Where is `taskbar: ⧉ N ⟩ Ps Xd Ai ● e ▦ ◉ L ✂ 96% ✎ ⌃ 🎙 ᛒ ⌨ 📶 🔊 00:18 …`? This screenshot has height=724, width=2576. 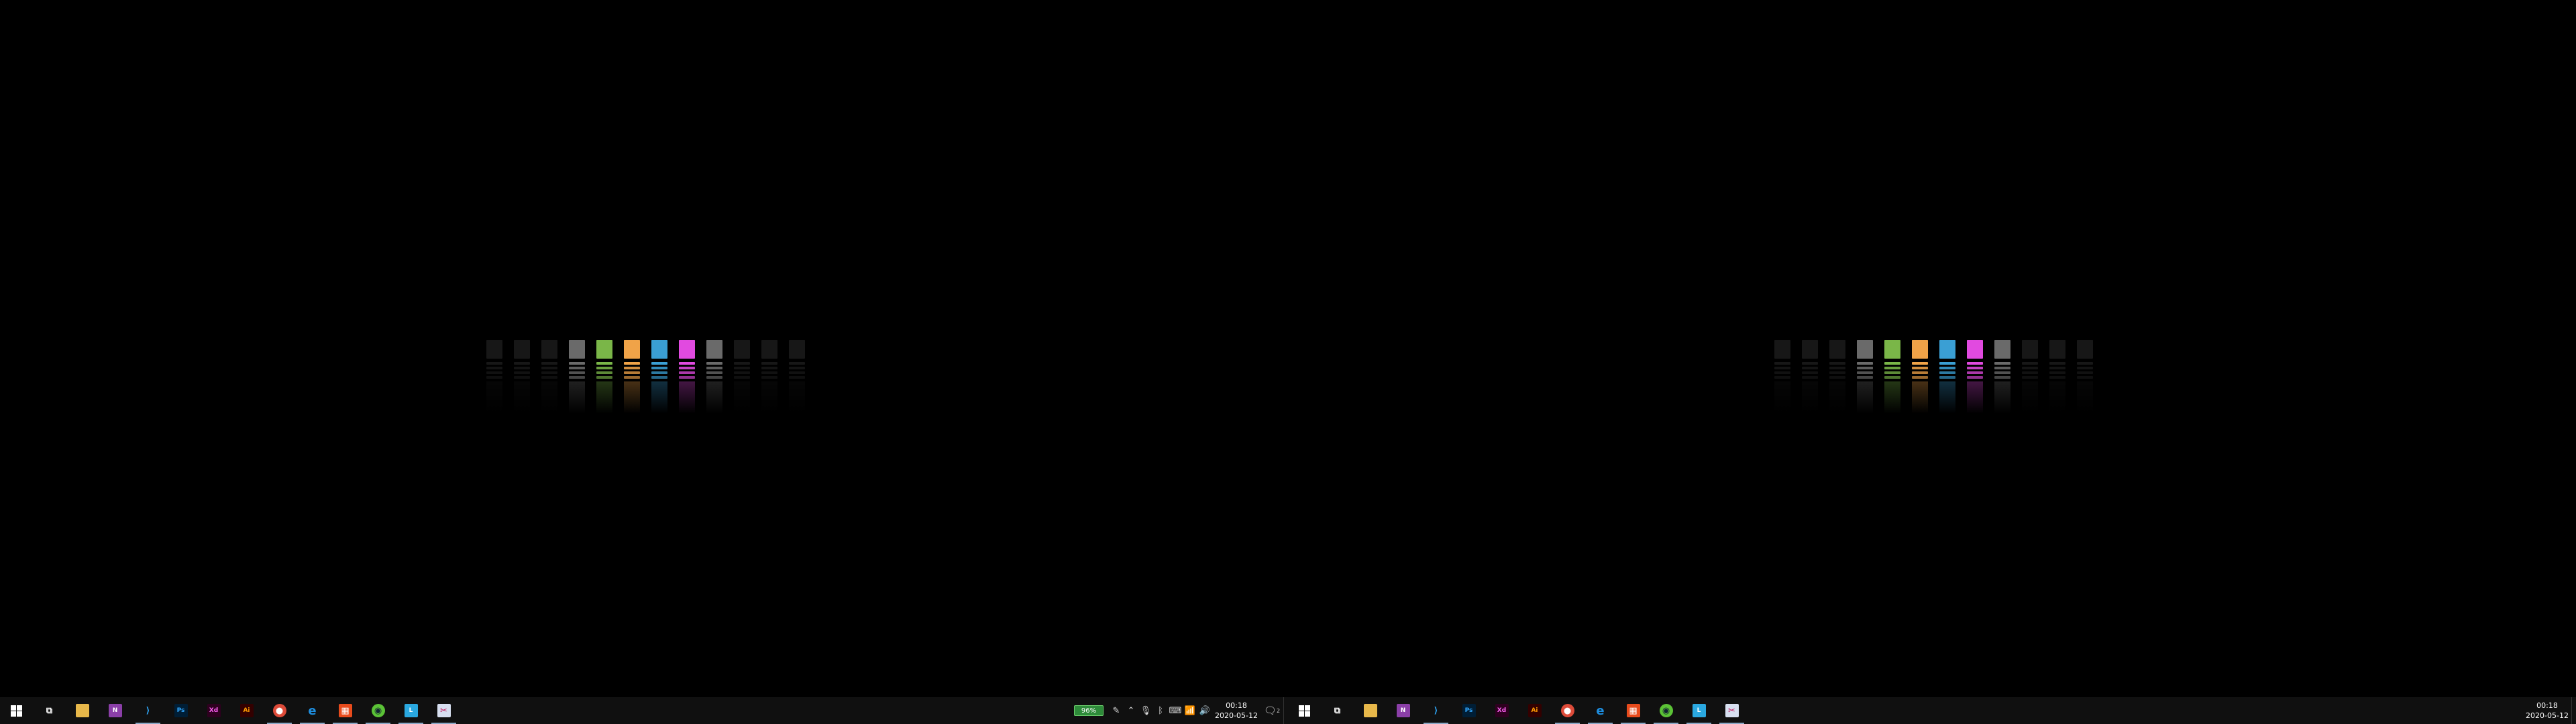
taskbar: ⧉ N ⟩ Ps Xd Ai ● e ▦ ◉ L ✂ 96% ✎ ⌃ 🎙 ᛒ ⌨ 📶 🔊 00:18 … is located at coordinates (644, 710).